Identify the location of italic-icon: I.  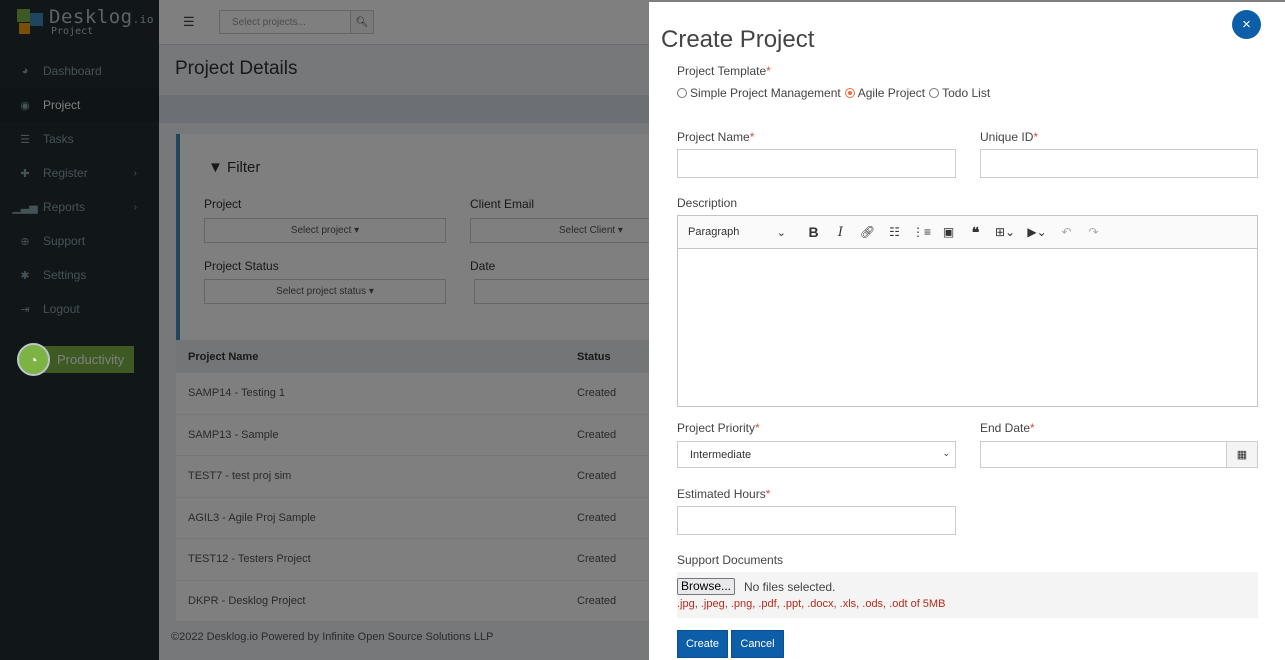
(840, 232).